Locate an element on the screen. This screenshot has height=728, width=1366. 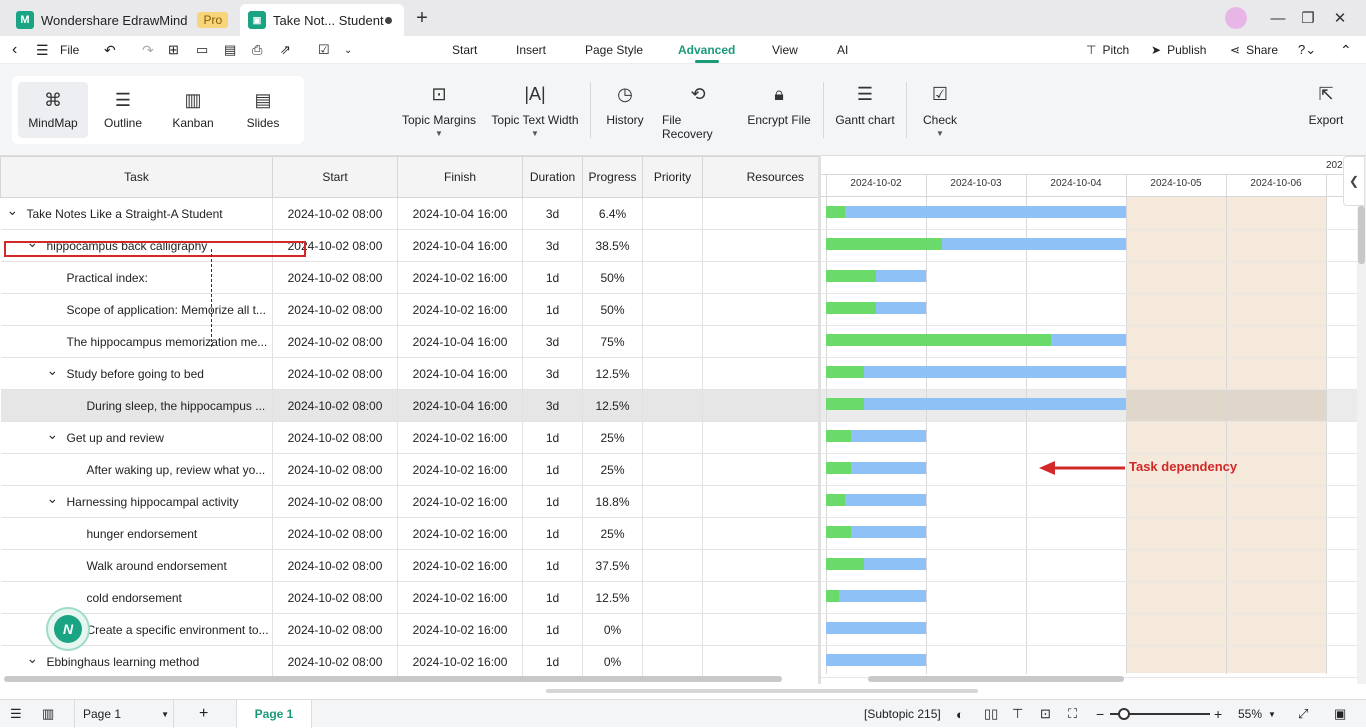
export-button: ⇱ Export is located at coordinates (1326, 114).